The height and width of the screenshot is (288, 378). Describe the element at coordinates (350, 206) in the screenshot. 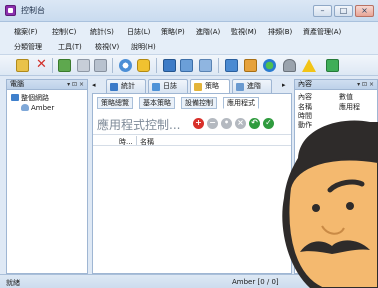

I see `mascot-eye-right` at that location.